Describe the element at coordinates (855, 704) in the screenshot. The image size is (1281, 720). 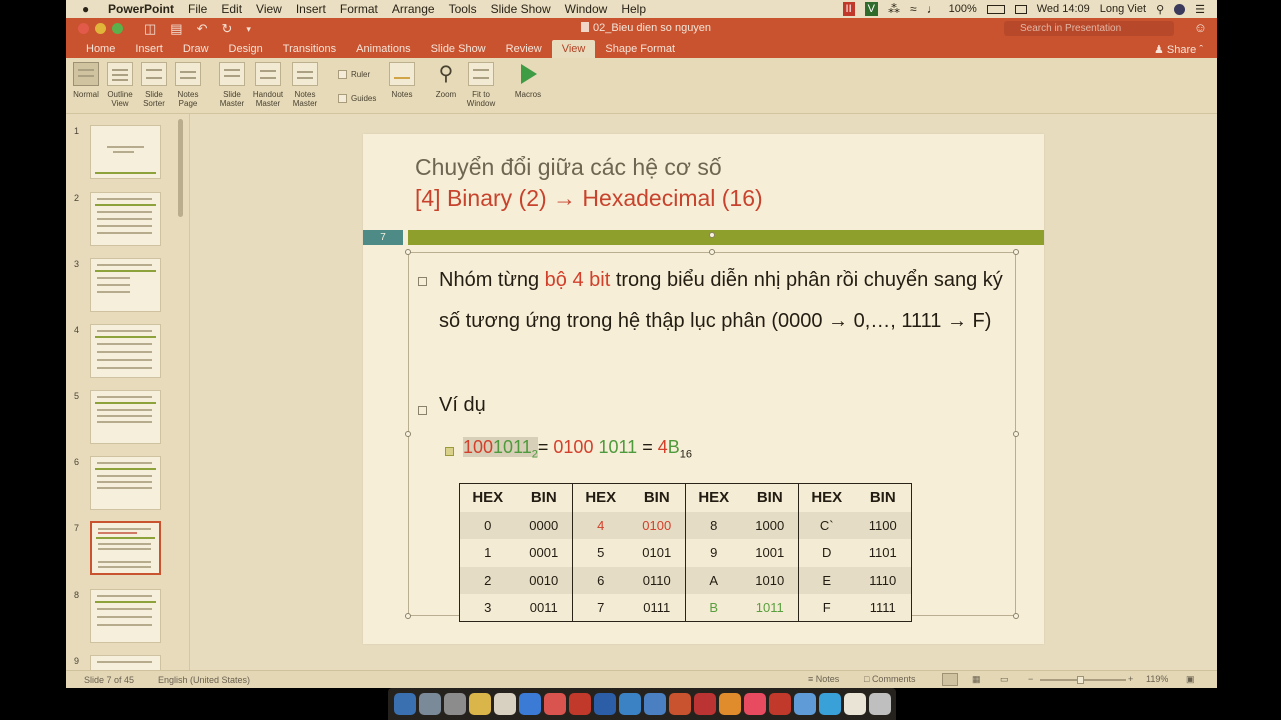
I see `downloads-folder-icon` at that location.